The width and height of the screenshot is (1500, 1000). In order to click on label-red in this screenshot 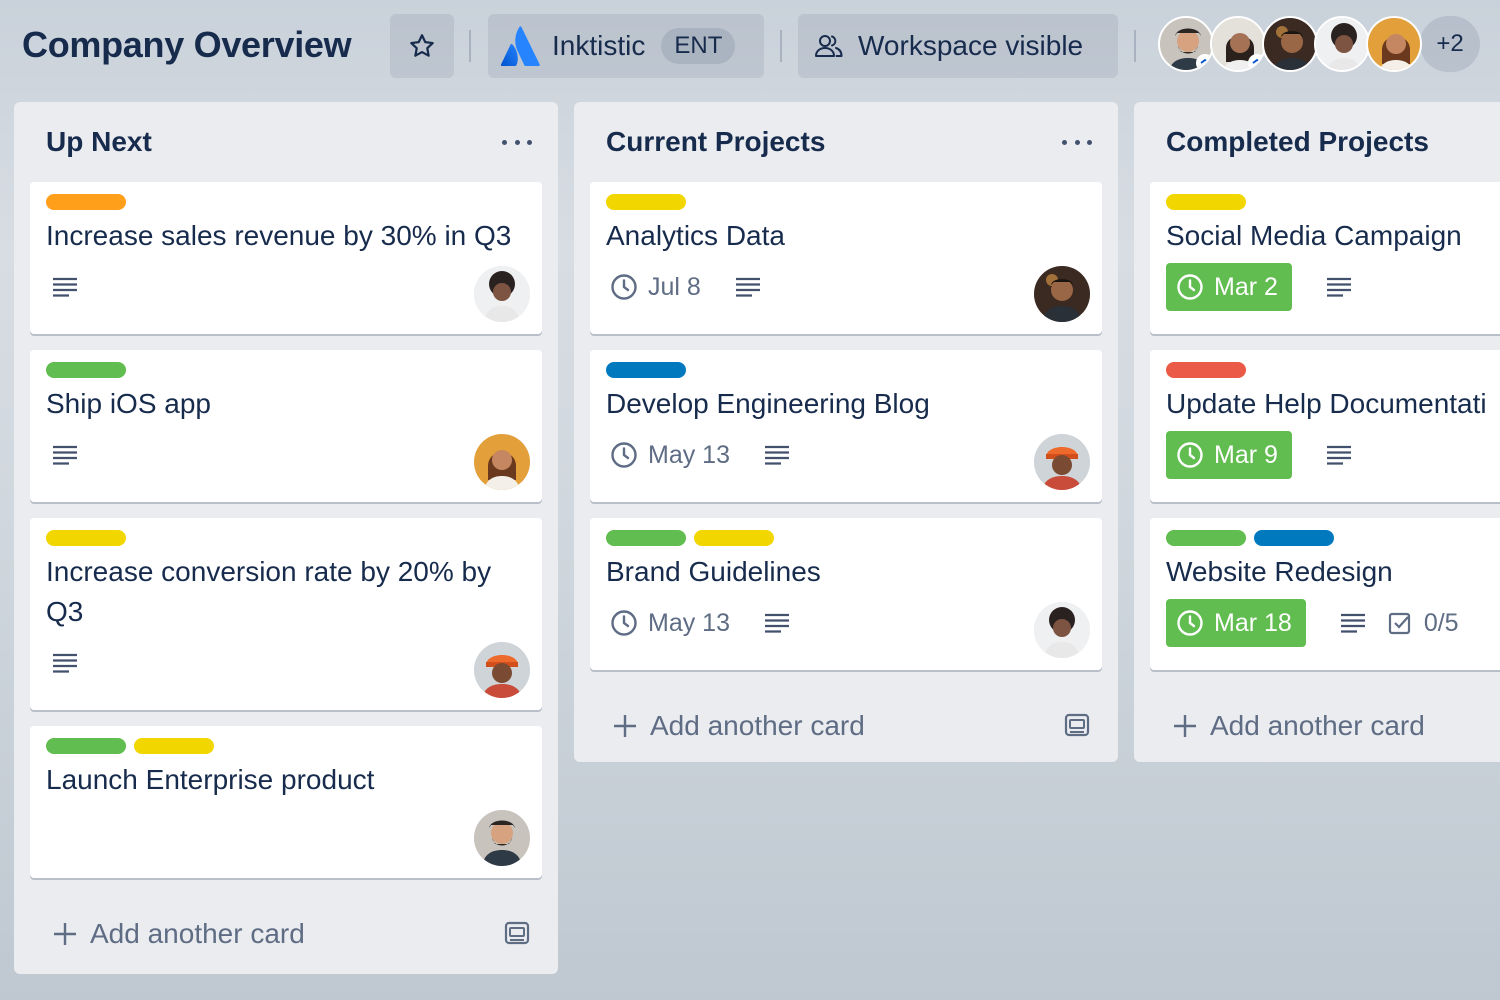, I will do `click(1206, 370)`.